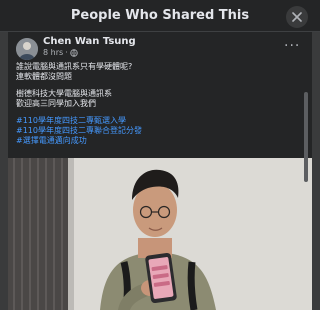 This screenshot has width=320, height=310. I want to click on post-header: Chen Wan Tsung 8 hrs · ···, so click(160, 47).